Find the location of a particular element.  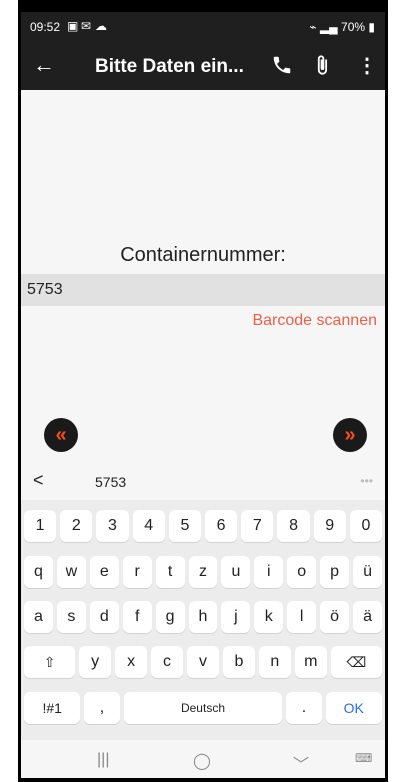

key-y: y is located at coordinates (95, 662).